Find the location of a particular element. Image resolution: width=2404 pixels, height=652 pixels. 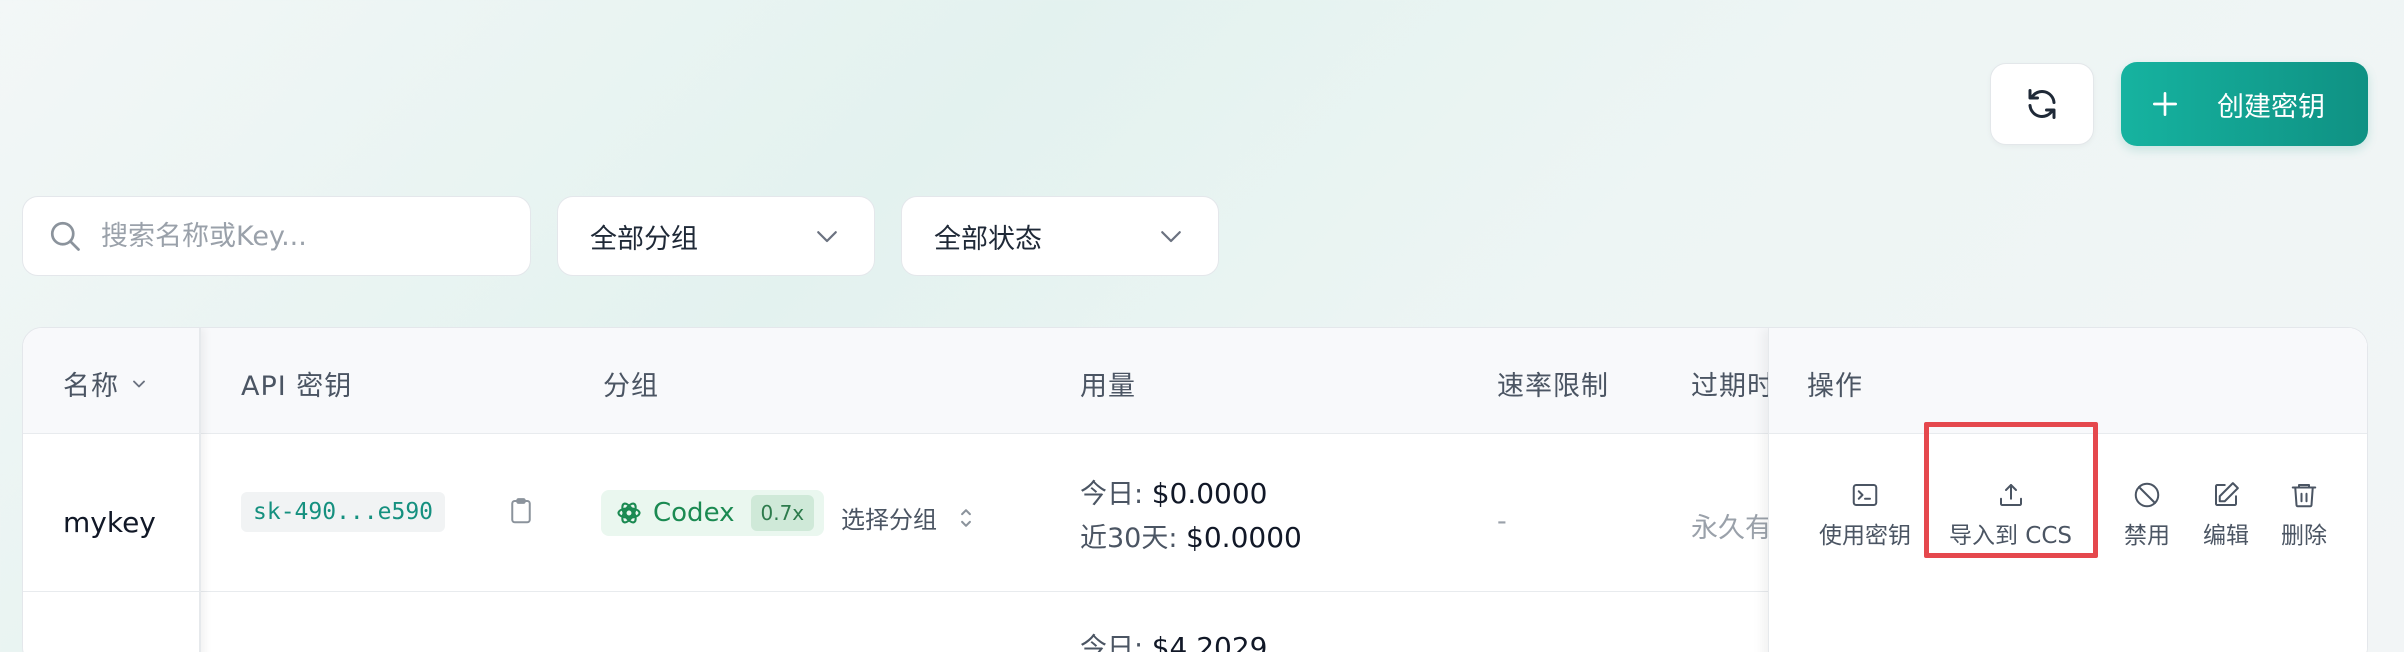

column-header-group: 分组 is located at coordinates (631, 386).